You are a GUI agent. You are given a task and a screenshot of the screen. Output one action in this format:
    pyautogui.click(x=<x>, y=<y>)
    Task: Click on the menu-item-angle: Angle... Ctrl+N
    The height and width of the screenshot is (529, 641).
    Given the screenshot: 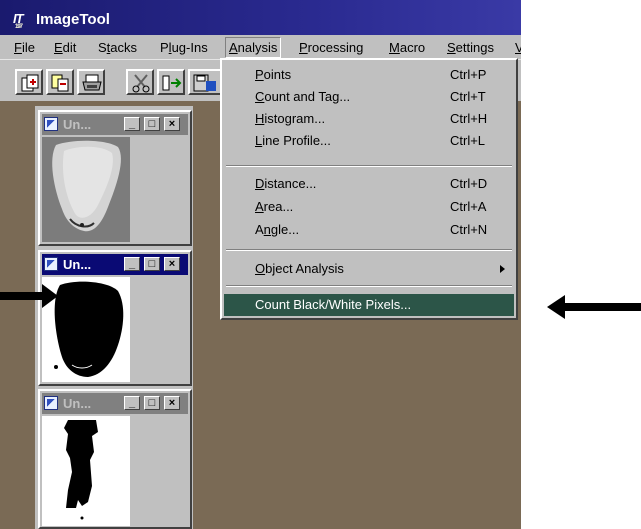 What is the action you would take?
    pyautogui.click(x=369, y=230)
    